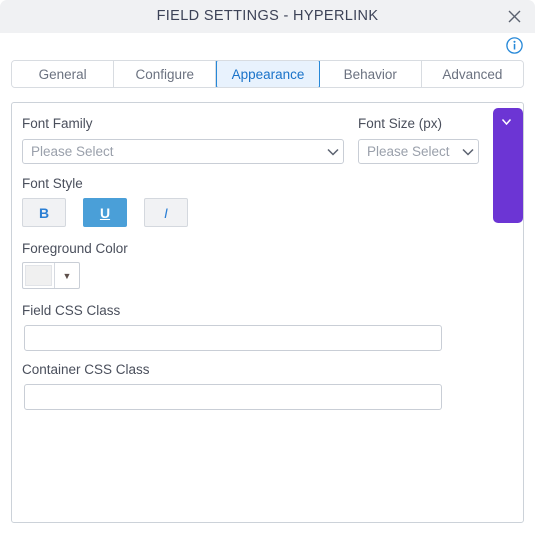  What do you see at coordinates (38, 275) in the screenshot?
I see `color-swatch` at bounding box center [38, 275].